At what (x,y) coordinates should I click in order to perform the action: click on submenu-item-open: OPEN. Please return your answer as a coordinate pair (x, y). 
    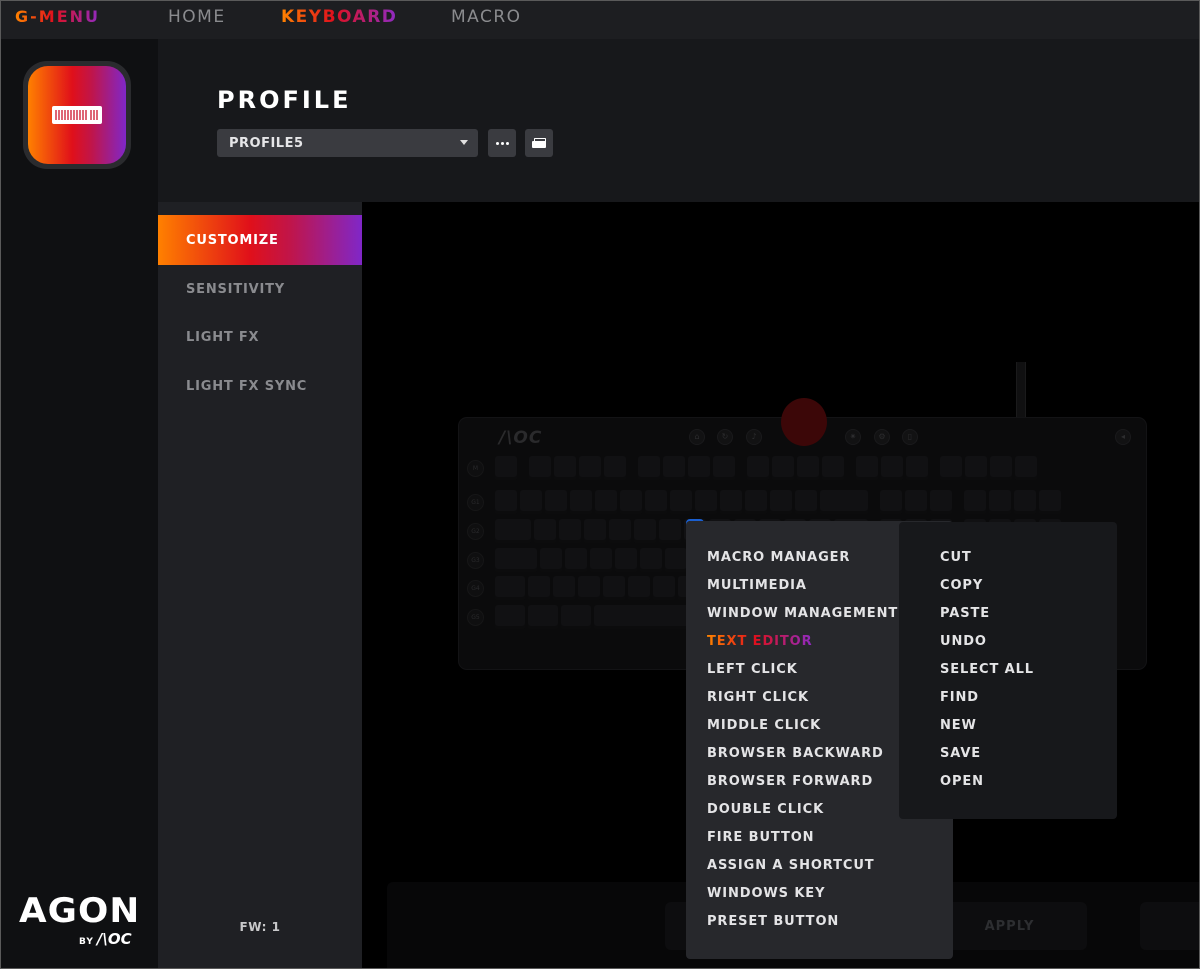
    Looking at the image, I should click on (962, 781).